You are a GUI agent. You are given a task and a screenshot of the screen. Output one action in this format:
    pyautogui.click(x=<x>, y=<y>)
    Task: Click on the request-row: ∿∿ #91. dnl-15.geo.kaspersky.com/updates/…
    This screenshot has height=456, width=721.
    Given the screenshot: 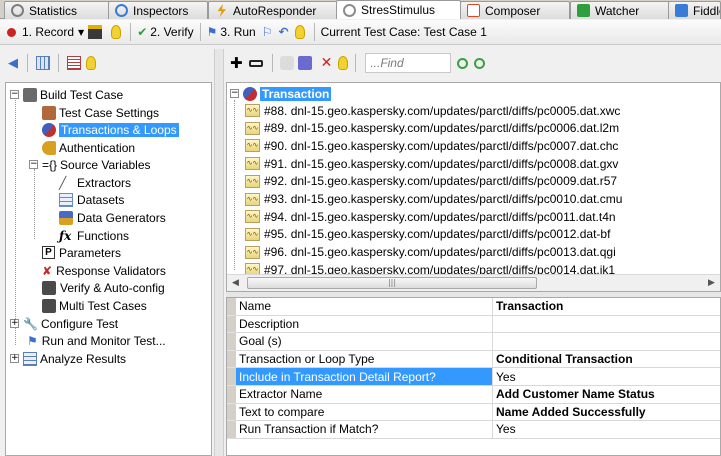 What is the action you would take?
    pyautogui.click(x=431, y=163)
    